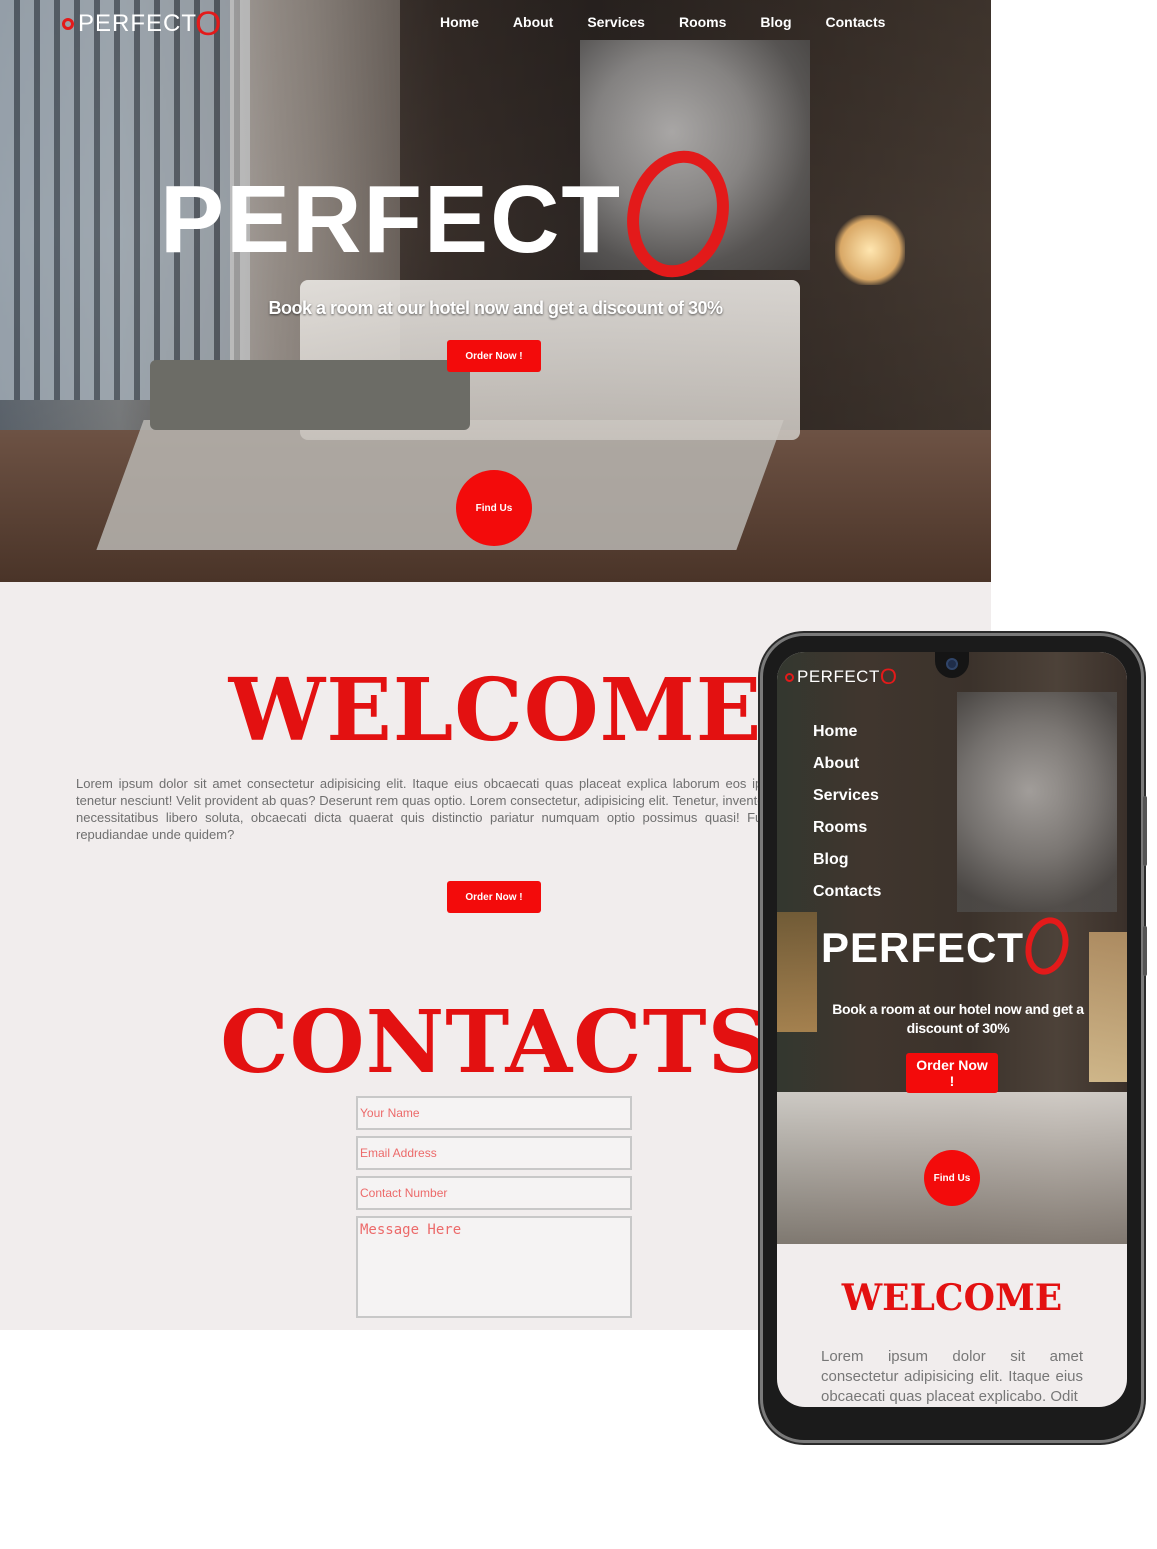  What do you see at coordinates (494, 1153) in the screenshot?
I see `email-field` at bounding box center [494, 1153].